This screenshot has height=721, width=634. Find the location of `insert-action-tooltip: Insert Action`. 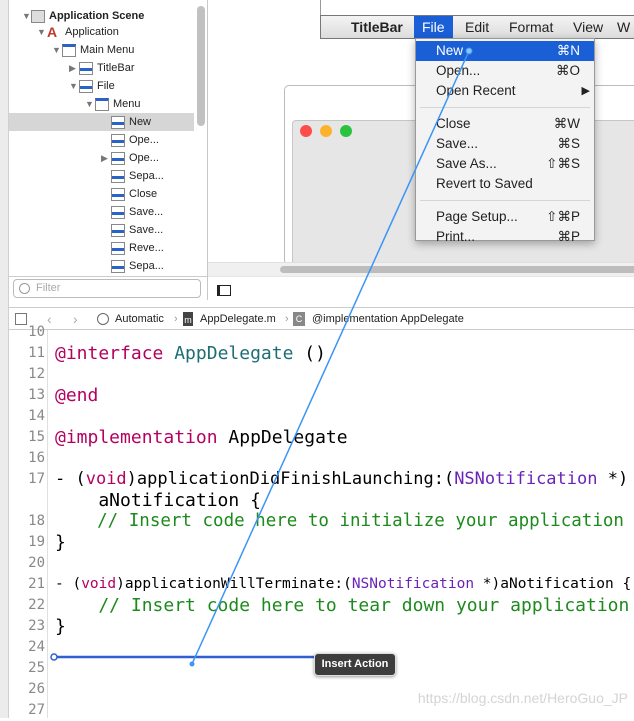

insert-action-tooltip: Insert Action is located at coordinates (355, 664).